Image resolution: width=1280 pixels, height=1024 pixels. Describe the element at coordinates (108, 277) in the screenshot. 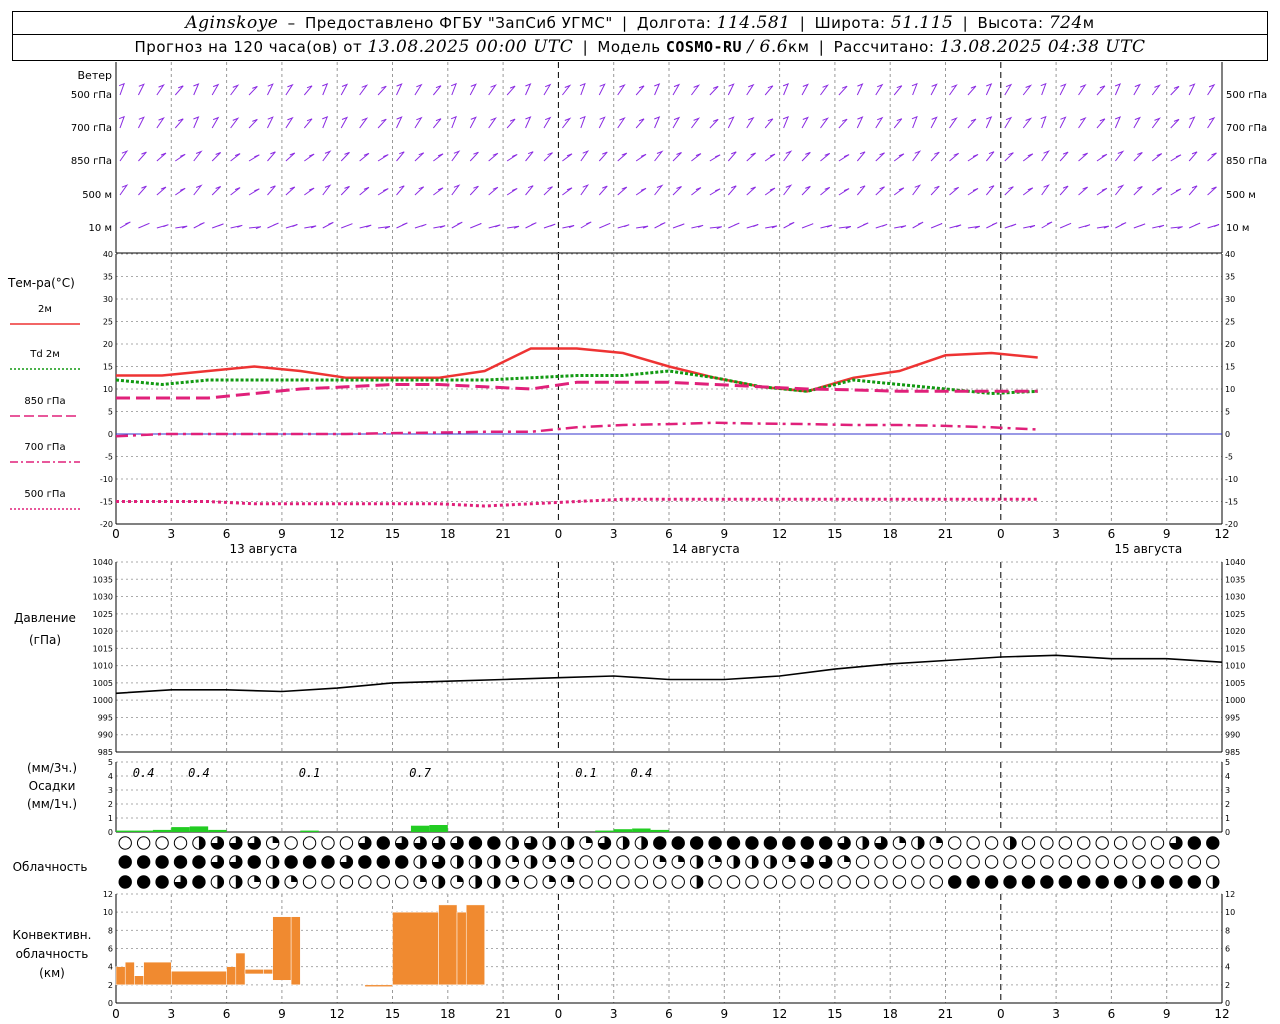

I see `y-tick-label-left: 35` at that location.